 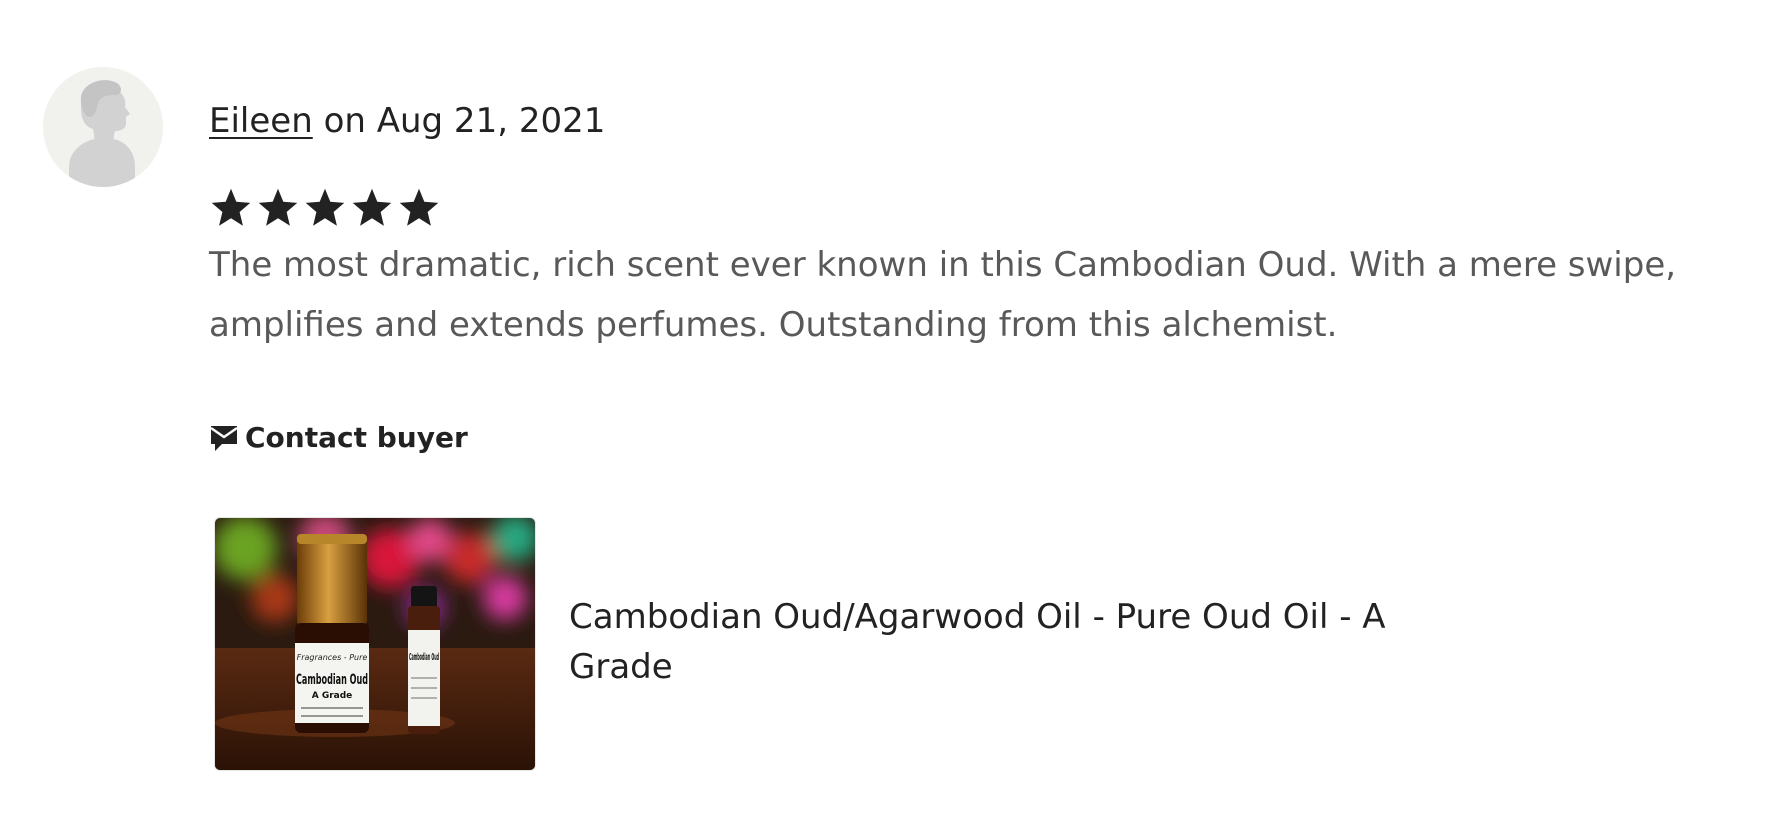 I want to click on image-label-grade: A Grade, so click(x=332, y=696).